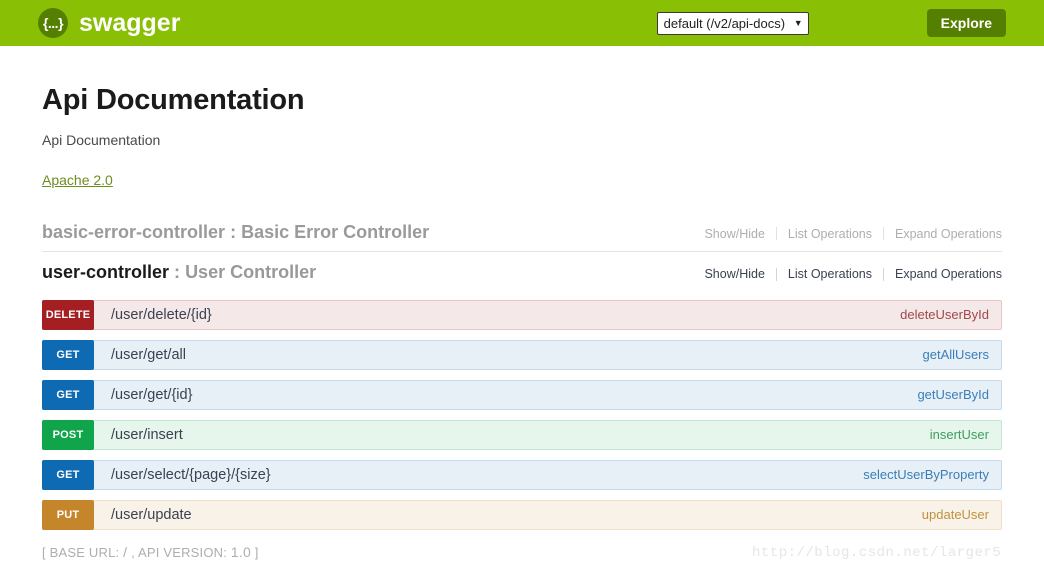  I want to click on api-version-label: API VERSION:, so click(182, 552).